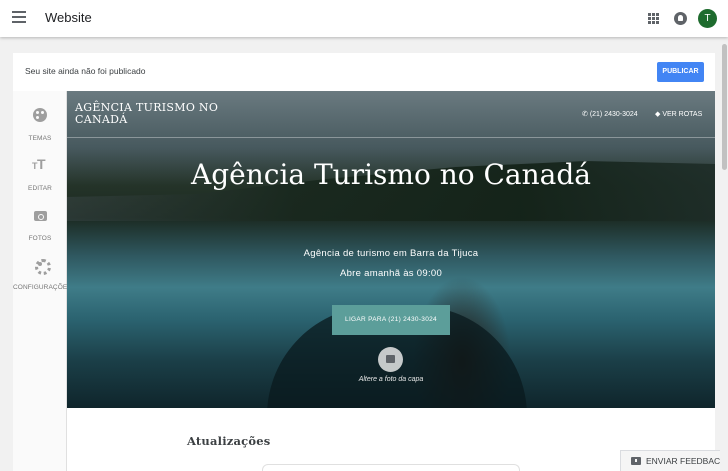  I want to click on hero-directions-link: ◆ VER ROTAS, so click(678, 114).